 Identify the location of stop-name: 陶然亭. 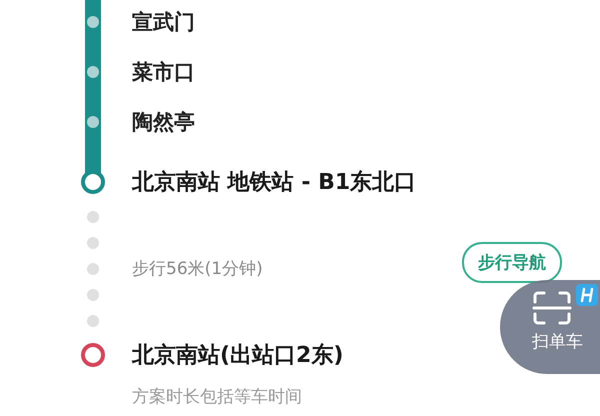
(163, 122).